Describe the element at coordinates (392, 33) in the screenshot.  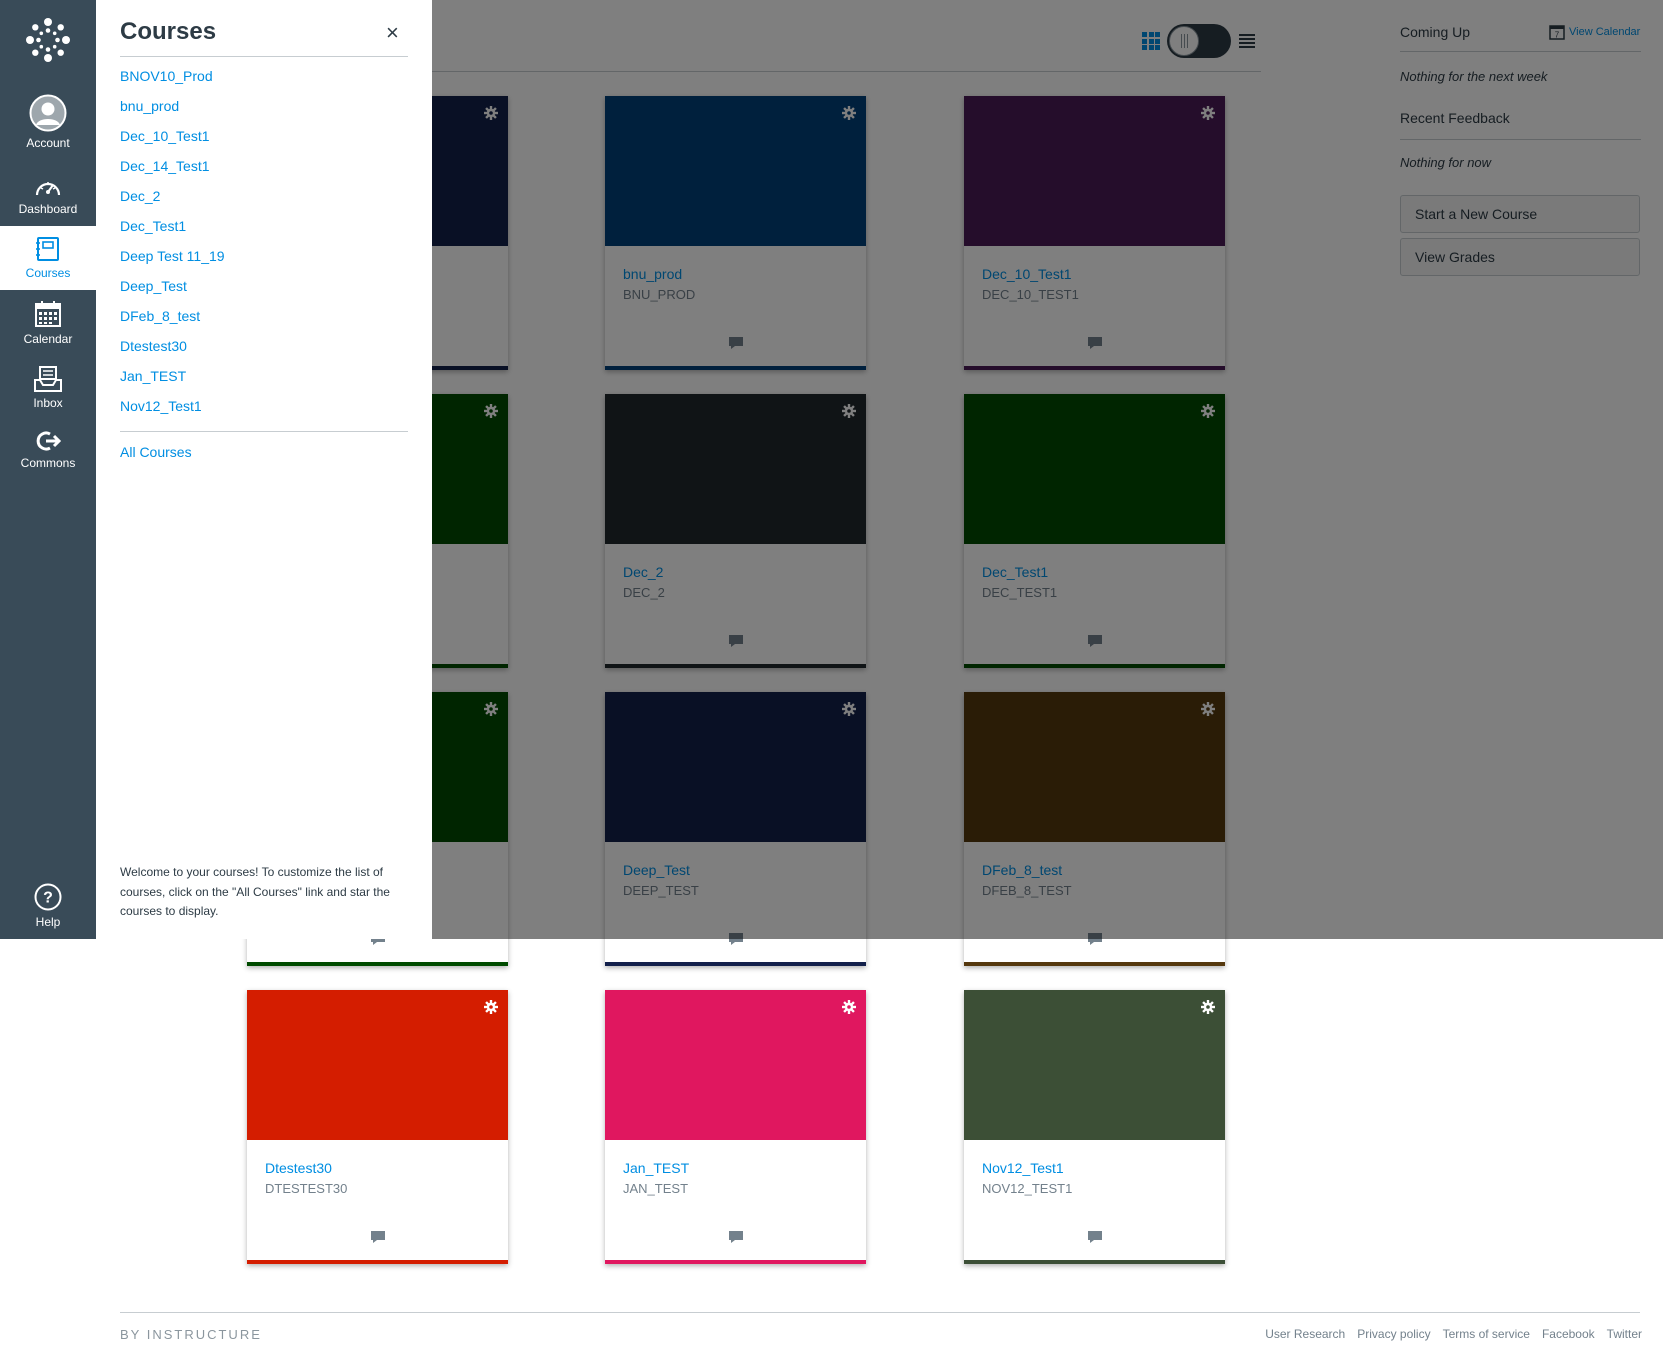
I see `close-icon: ×` at that location.